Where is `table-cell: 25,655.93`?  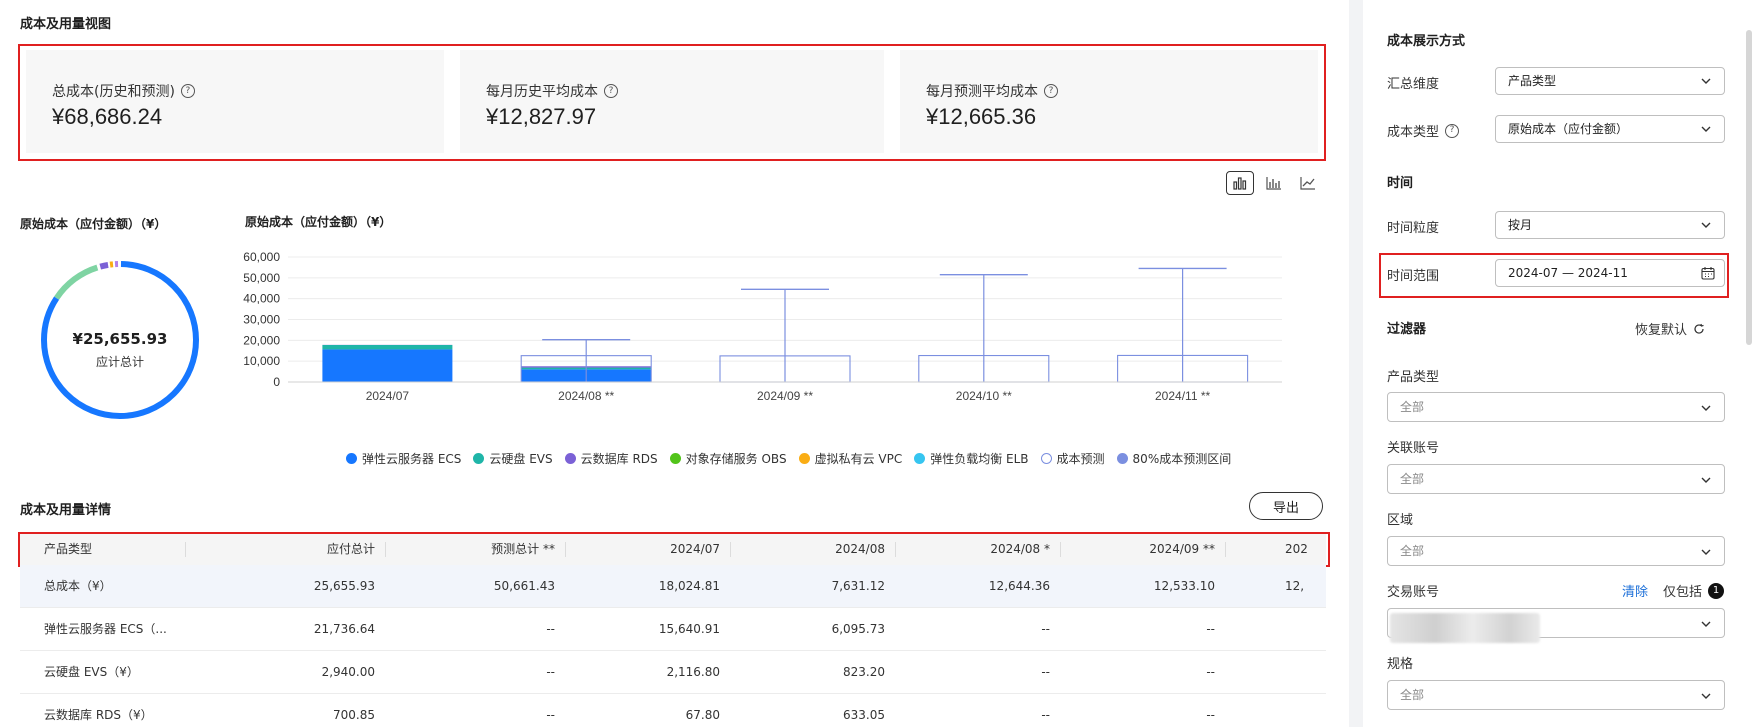
table-cell: 25,655.93 is located at coordinates (344, 586).